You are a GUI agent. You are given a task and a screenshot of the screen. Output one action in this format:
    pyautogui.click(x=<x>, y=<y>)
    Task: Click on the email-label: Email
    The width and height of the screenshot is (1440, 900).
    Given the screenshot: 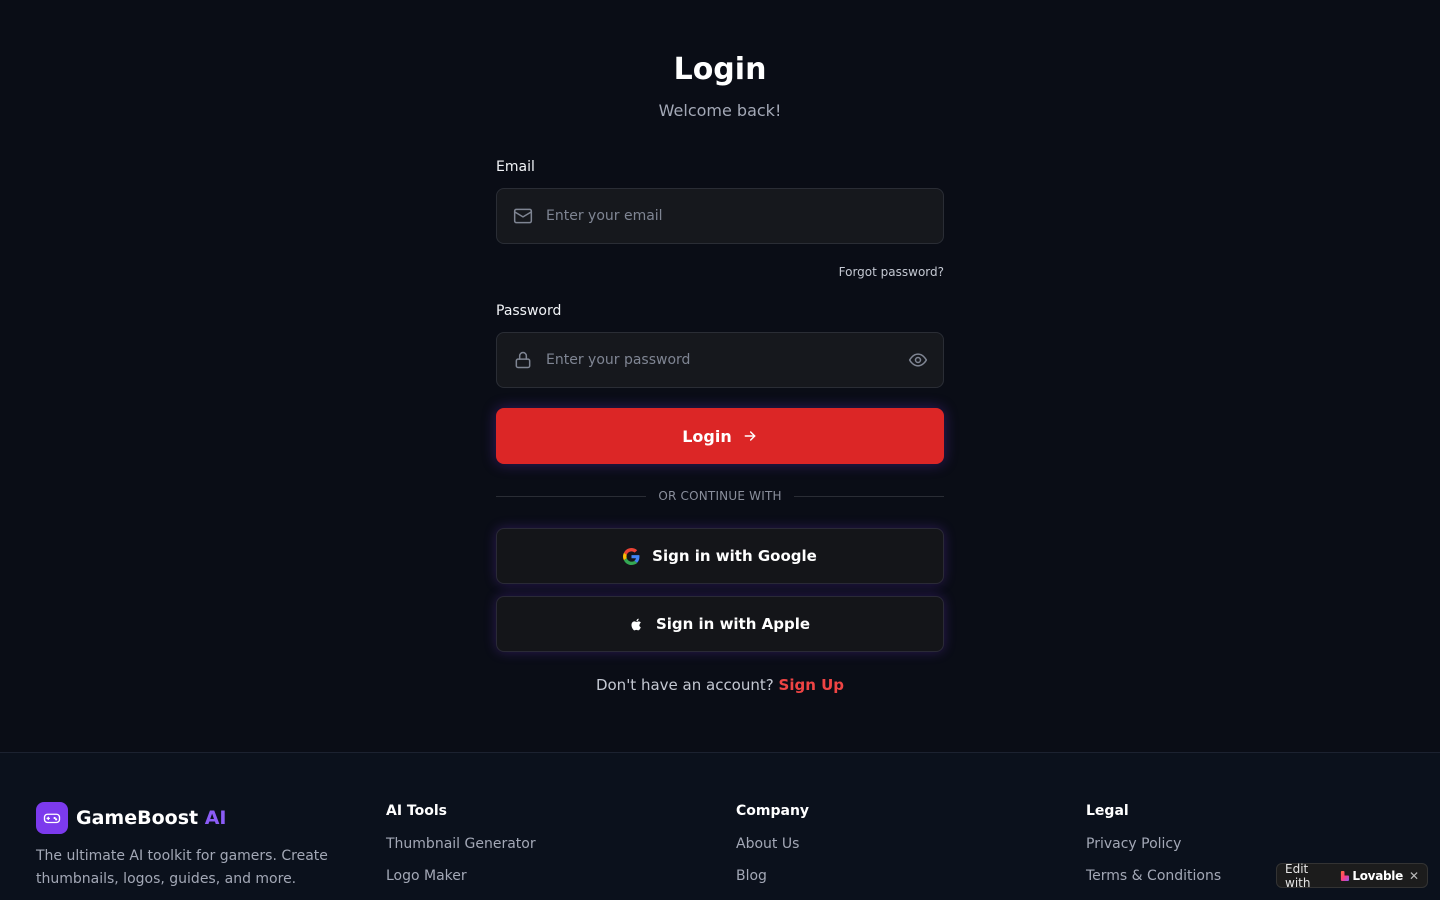 What is the action you would take?
    pyautogui.click(x=515, y=167)
    